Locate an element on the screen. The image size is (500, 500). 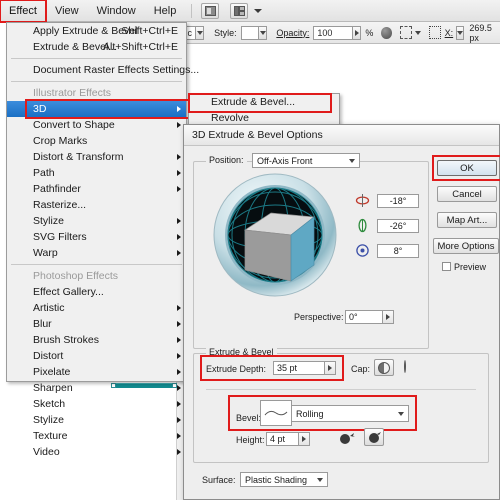
menu-window: Window is located at coordinates (116, 11).